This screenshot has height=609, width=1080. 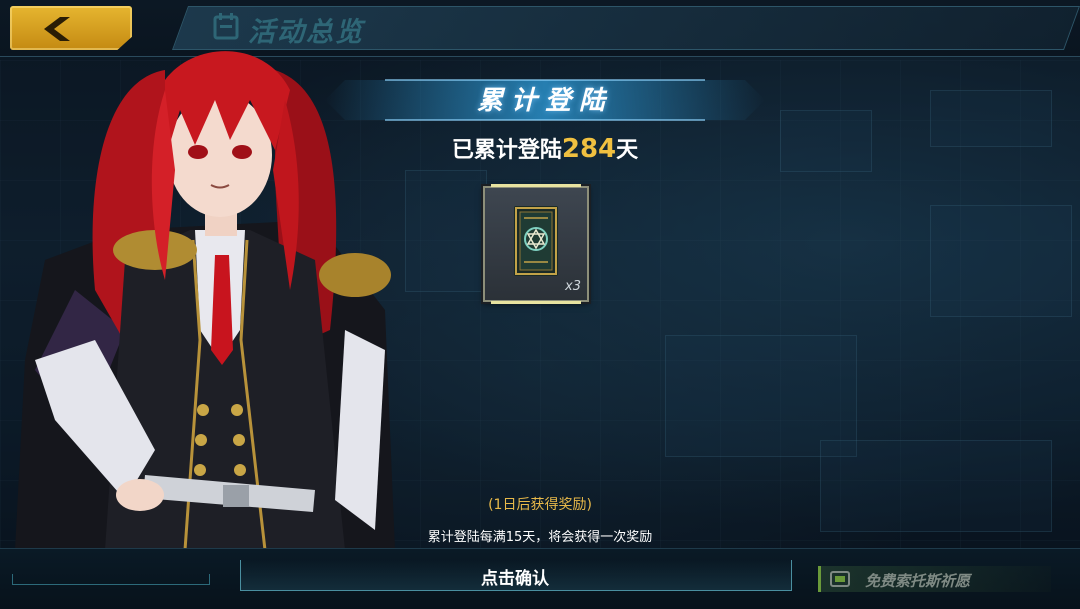 What do you see at coordinates (840, 579) in the screenshot?
I see `prayer-icon` at bounding box center [840, 579].